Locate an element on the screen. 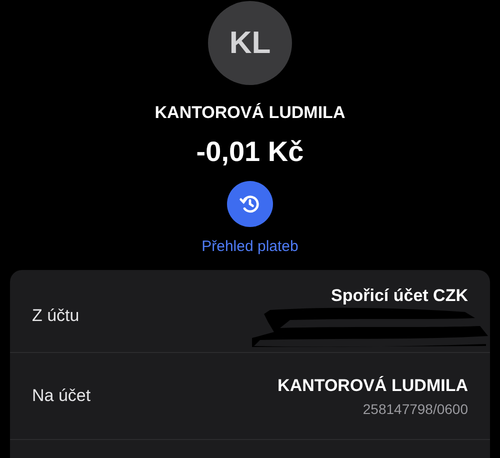  history-button is located at coordinates (250, 204).